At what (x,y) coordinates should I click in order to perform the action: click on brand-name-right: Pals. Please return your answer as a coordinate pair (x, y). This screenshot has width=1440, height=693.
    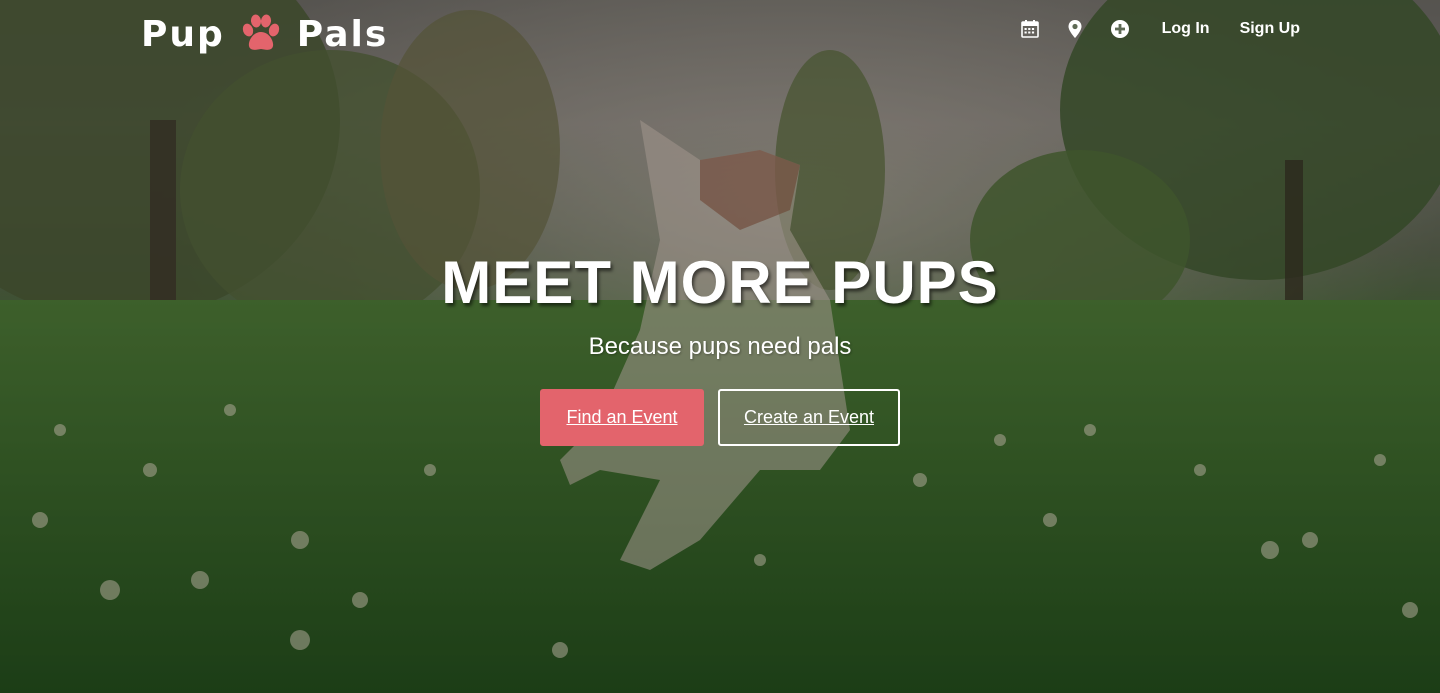
    Looking at the image, I should click on (342, 34).